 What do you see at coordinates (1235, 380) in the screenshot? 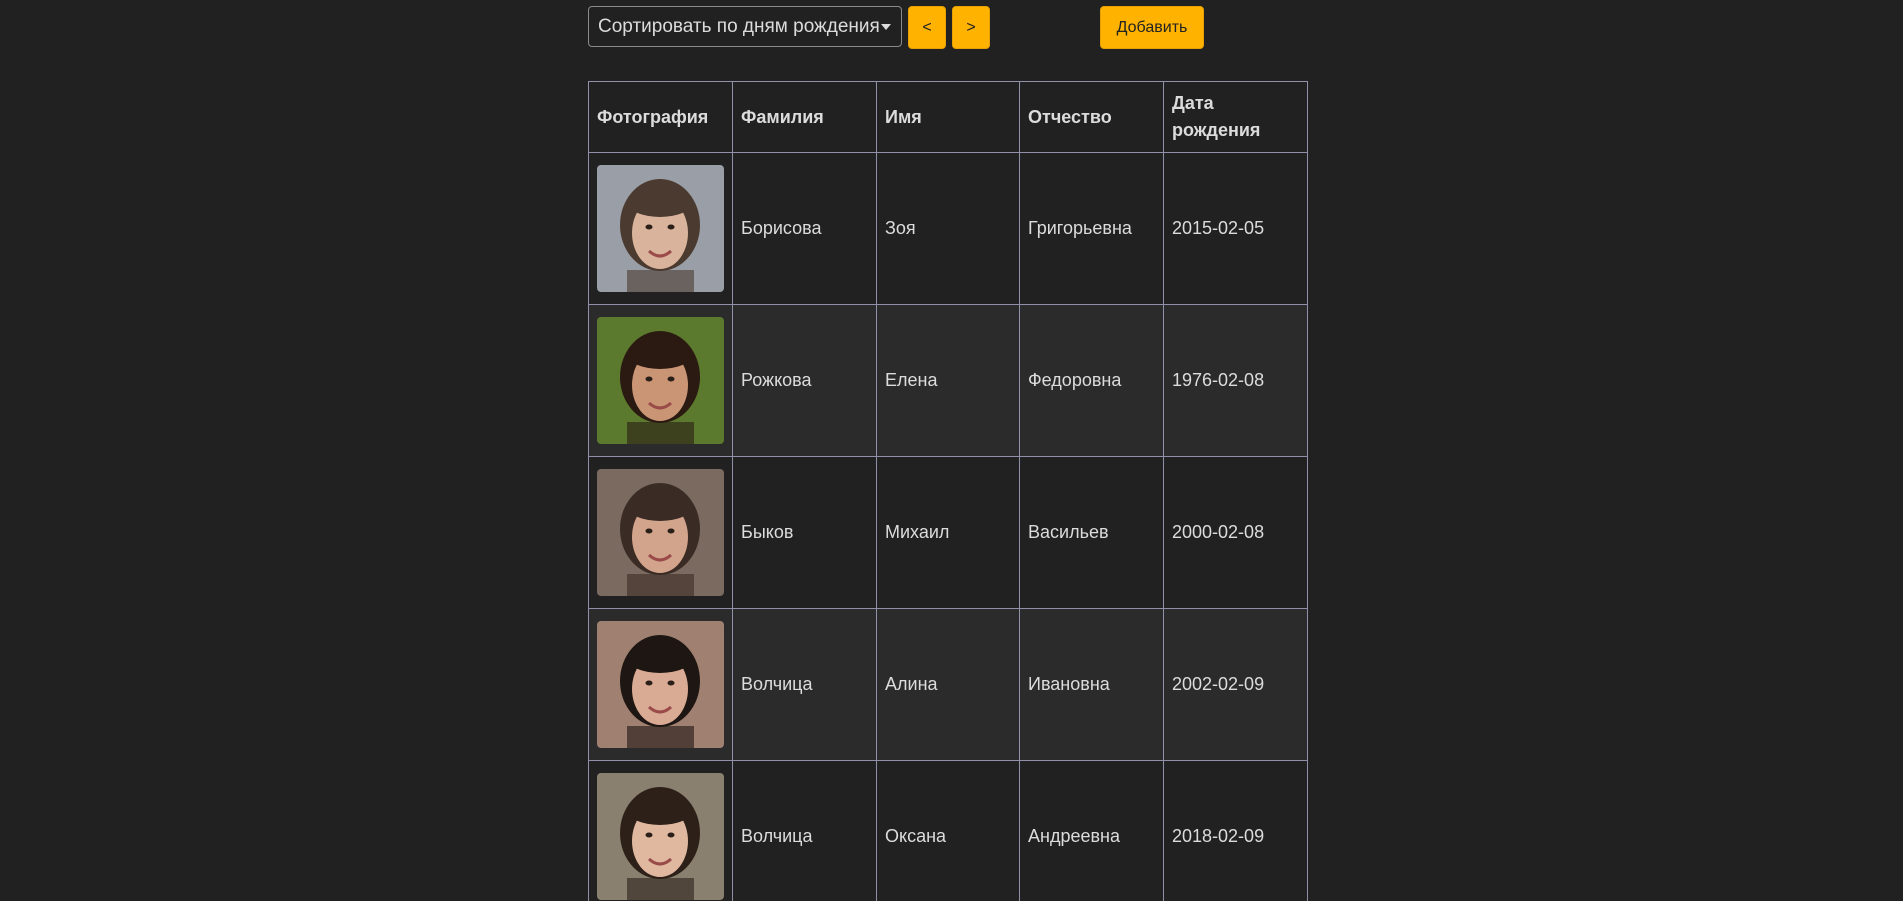
I see `birth-date-cell: 1976-02-08` at bounding box center [1235, 380].